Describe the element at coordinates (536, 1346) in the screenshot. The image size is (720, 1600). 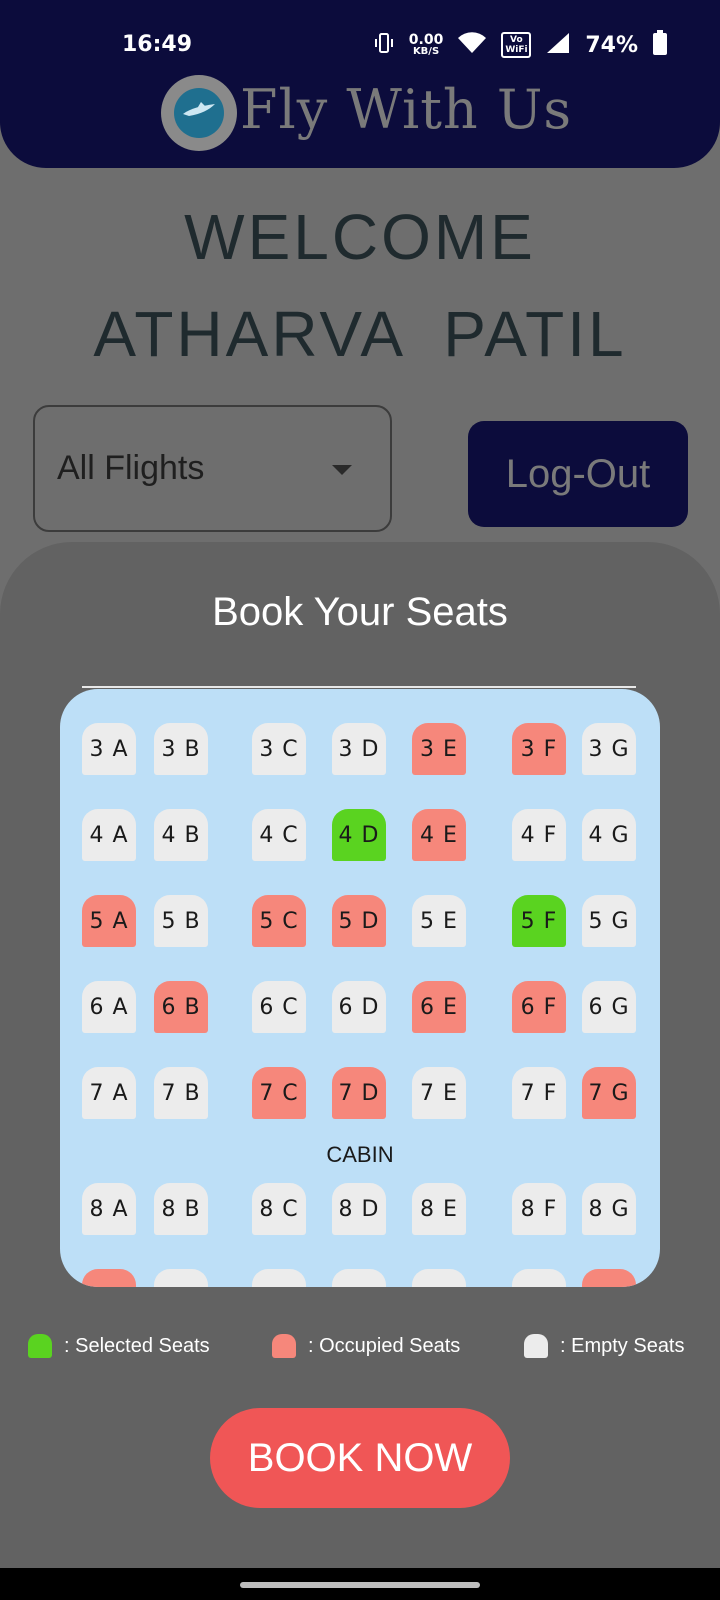
I see `empty-seat-icon` at that location.